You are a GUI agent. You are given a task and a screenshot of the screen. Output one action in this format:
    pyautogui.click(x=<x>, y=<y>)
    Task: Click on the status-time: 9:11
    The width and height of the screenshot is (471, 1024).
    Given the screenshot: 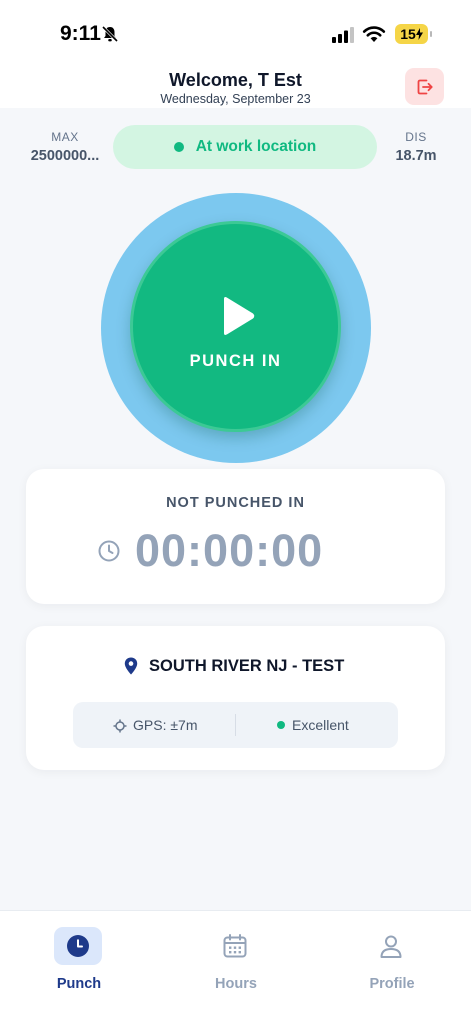 What is the action you would take?
    pyautogui.click(x=80, y=33)
    